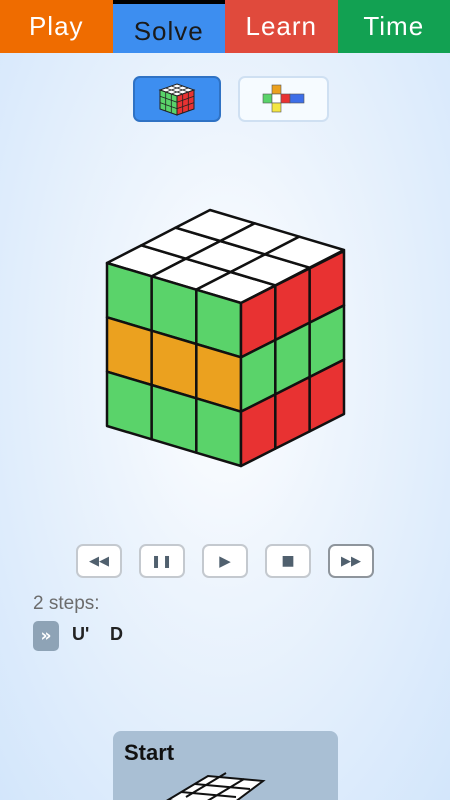  What do you see at coordinates (393, 26) in the screenshot?
I see `tab-time: Time` at bounding box center [393, 26].